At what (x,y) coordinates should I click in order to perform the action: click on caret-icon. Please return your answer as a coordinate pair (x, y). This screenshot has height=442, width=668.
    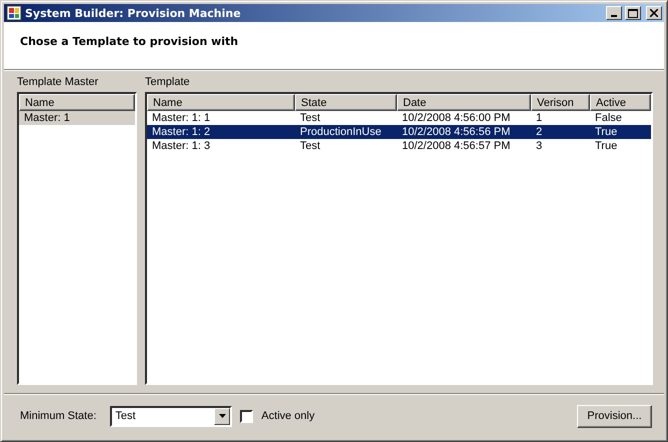
    Looking at the image, I should click on (222, 416).